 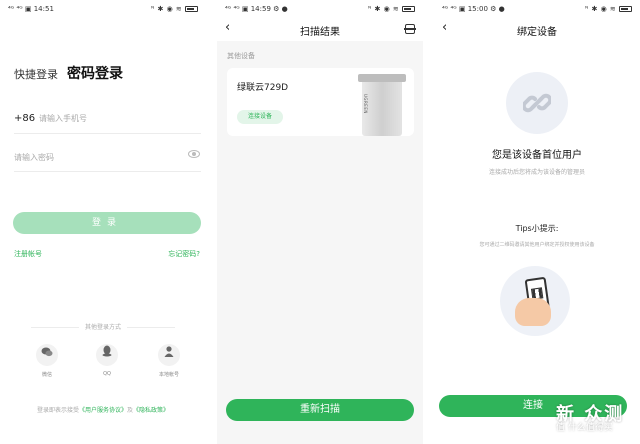 What do you see at coordinates (168, 375) in the screenshot?
I see `social-label: 本地帐号` at bounding box center [168, 375].